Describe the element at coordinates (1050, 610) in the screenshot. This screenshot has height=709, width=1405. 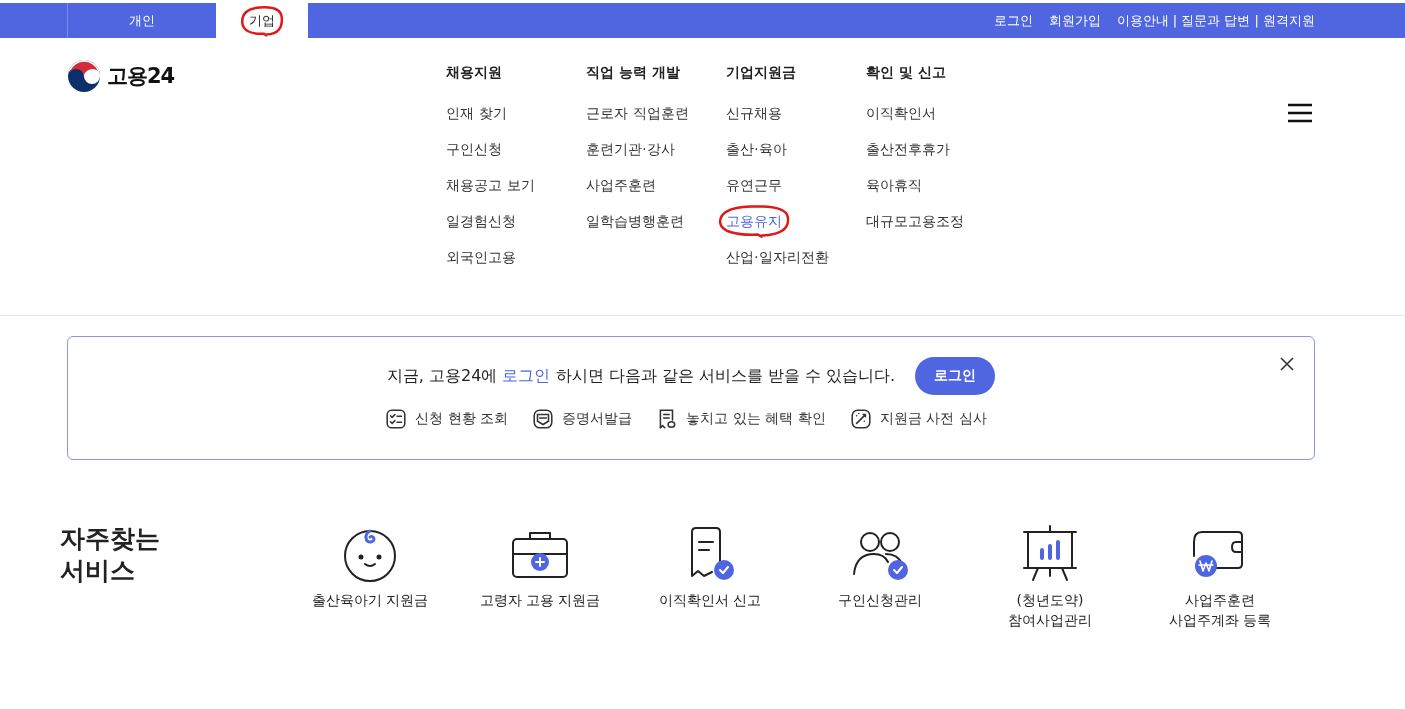
I see `service-link: (청년도약) 참여사업관리` at that location.